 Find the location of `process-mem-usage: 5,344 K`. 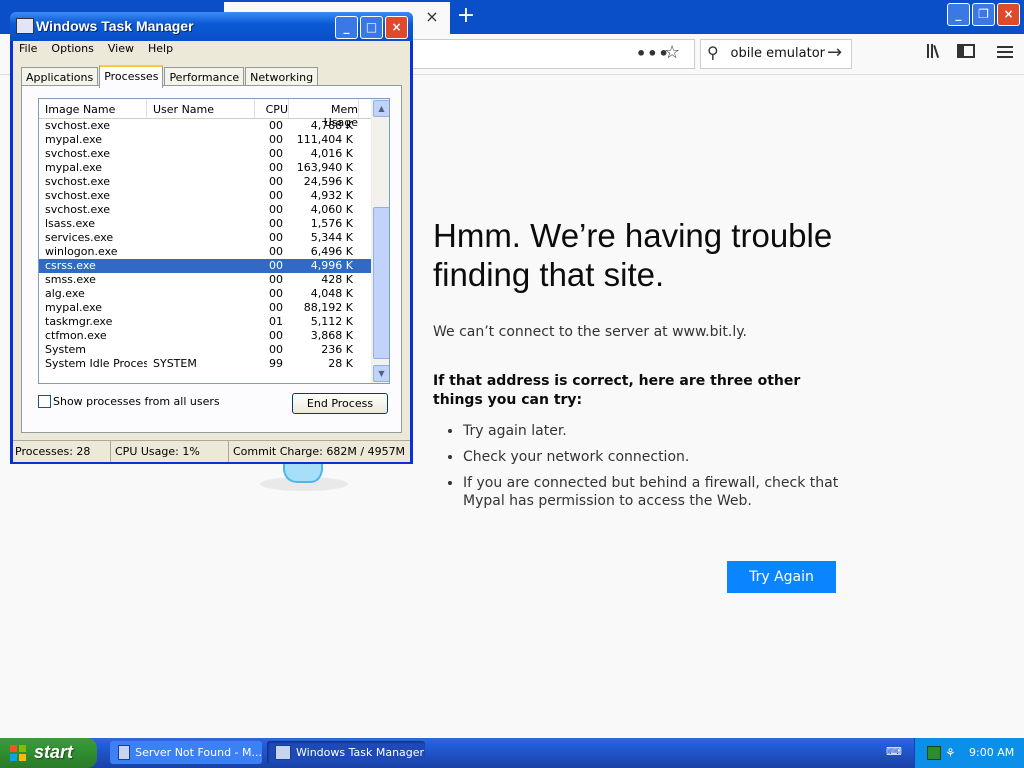

process-mem-usage: 5,344 K is located at coordinates (331, 237).